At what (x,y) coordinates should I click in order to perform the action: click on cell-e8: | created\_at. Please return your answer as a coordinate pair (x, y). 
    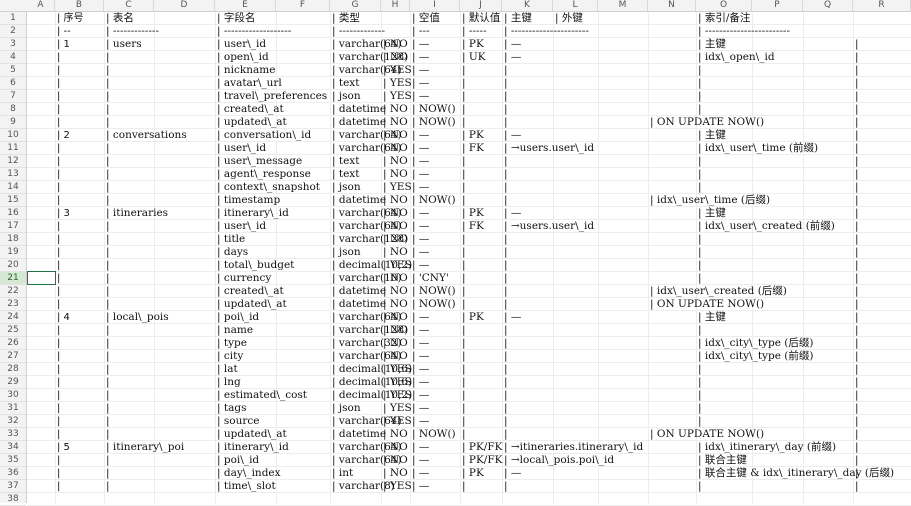
    Looking at the image, I should click on (250, 109).